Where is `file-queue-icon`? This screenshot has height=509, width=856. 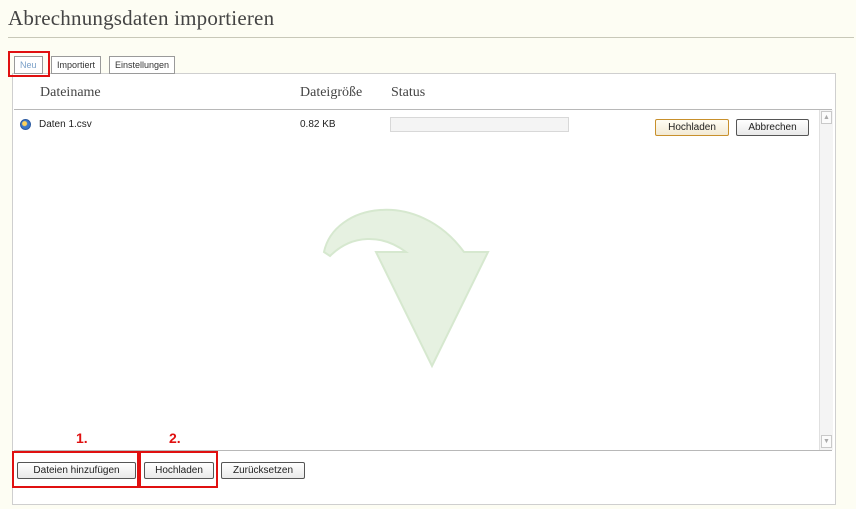
file-queue-icon is located at coordinates (25, 124).